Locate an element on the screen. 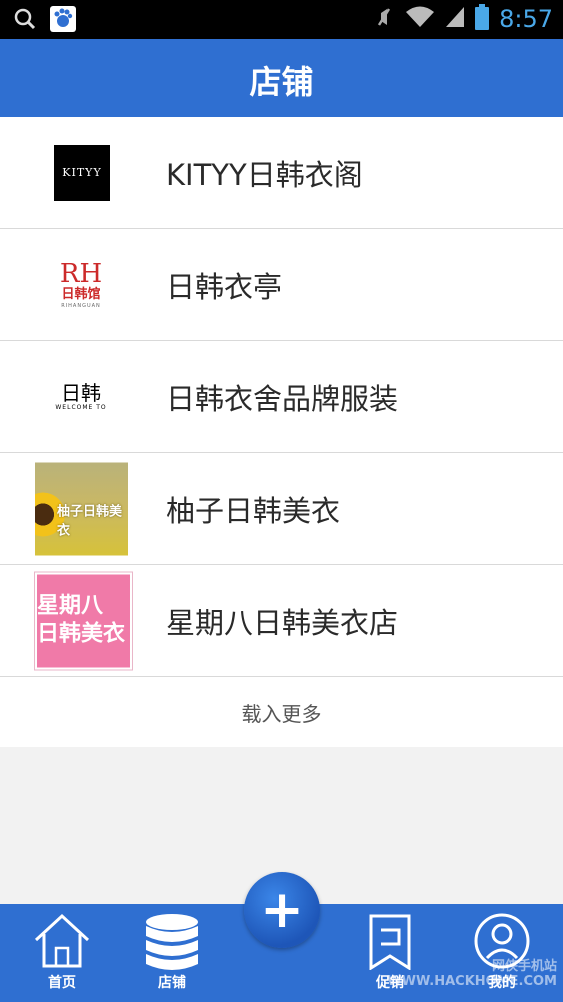 This screenshot has width=563, height=1002. store-logo-text: KITYY is located at coordinates (82, 172).